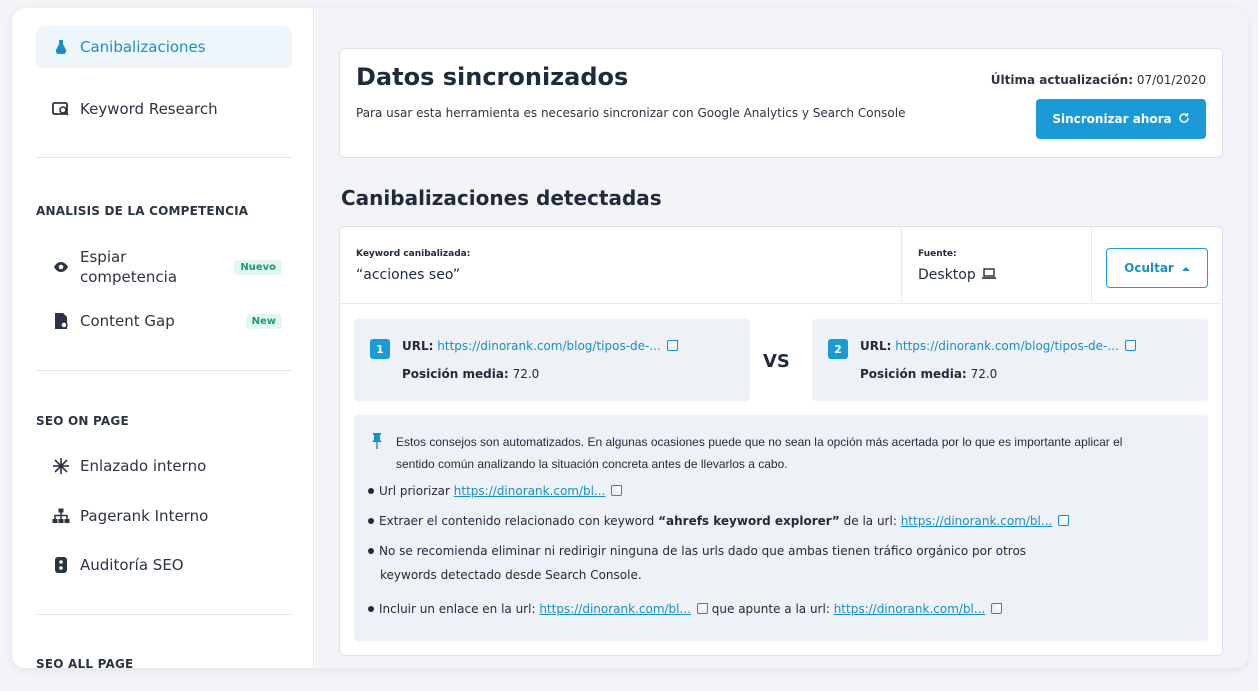 This screenshot has height=691, width=1258. I want to click on sync-title: Datos sincronizados, so click(492, 77).